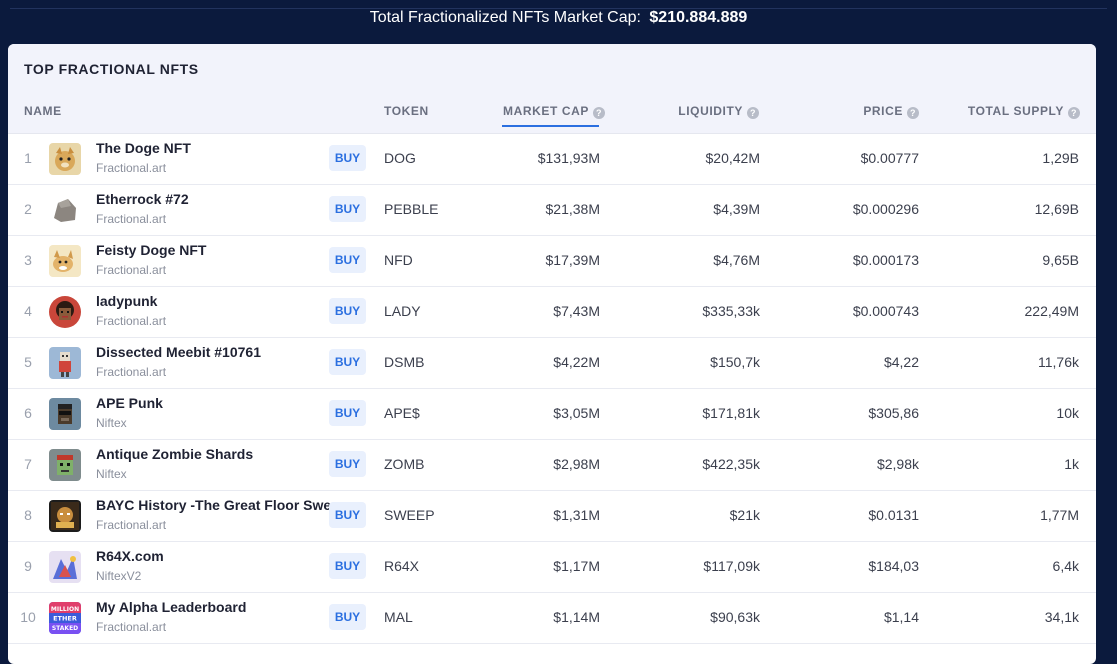  What do you see at coordinates (1071, 464) in the screenshot?
I see `total-supply-value: 1k` at bounding box center [1071, 464].